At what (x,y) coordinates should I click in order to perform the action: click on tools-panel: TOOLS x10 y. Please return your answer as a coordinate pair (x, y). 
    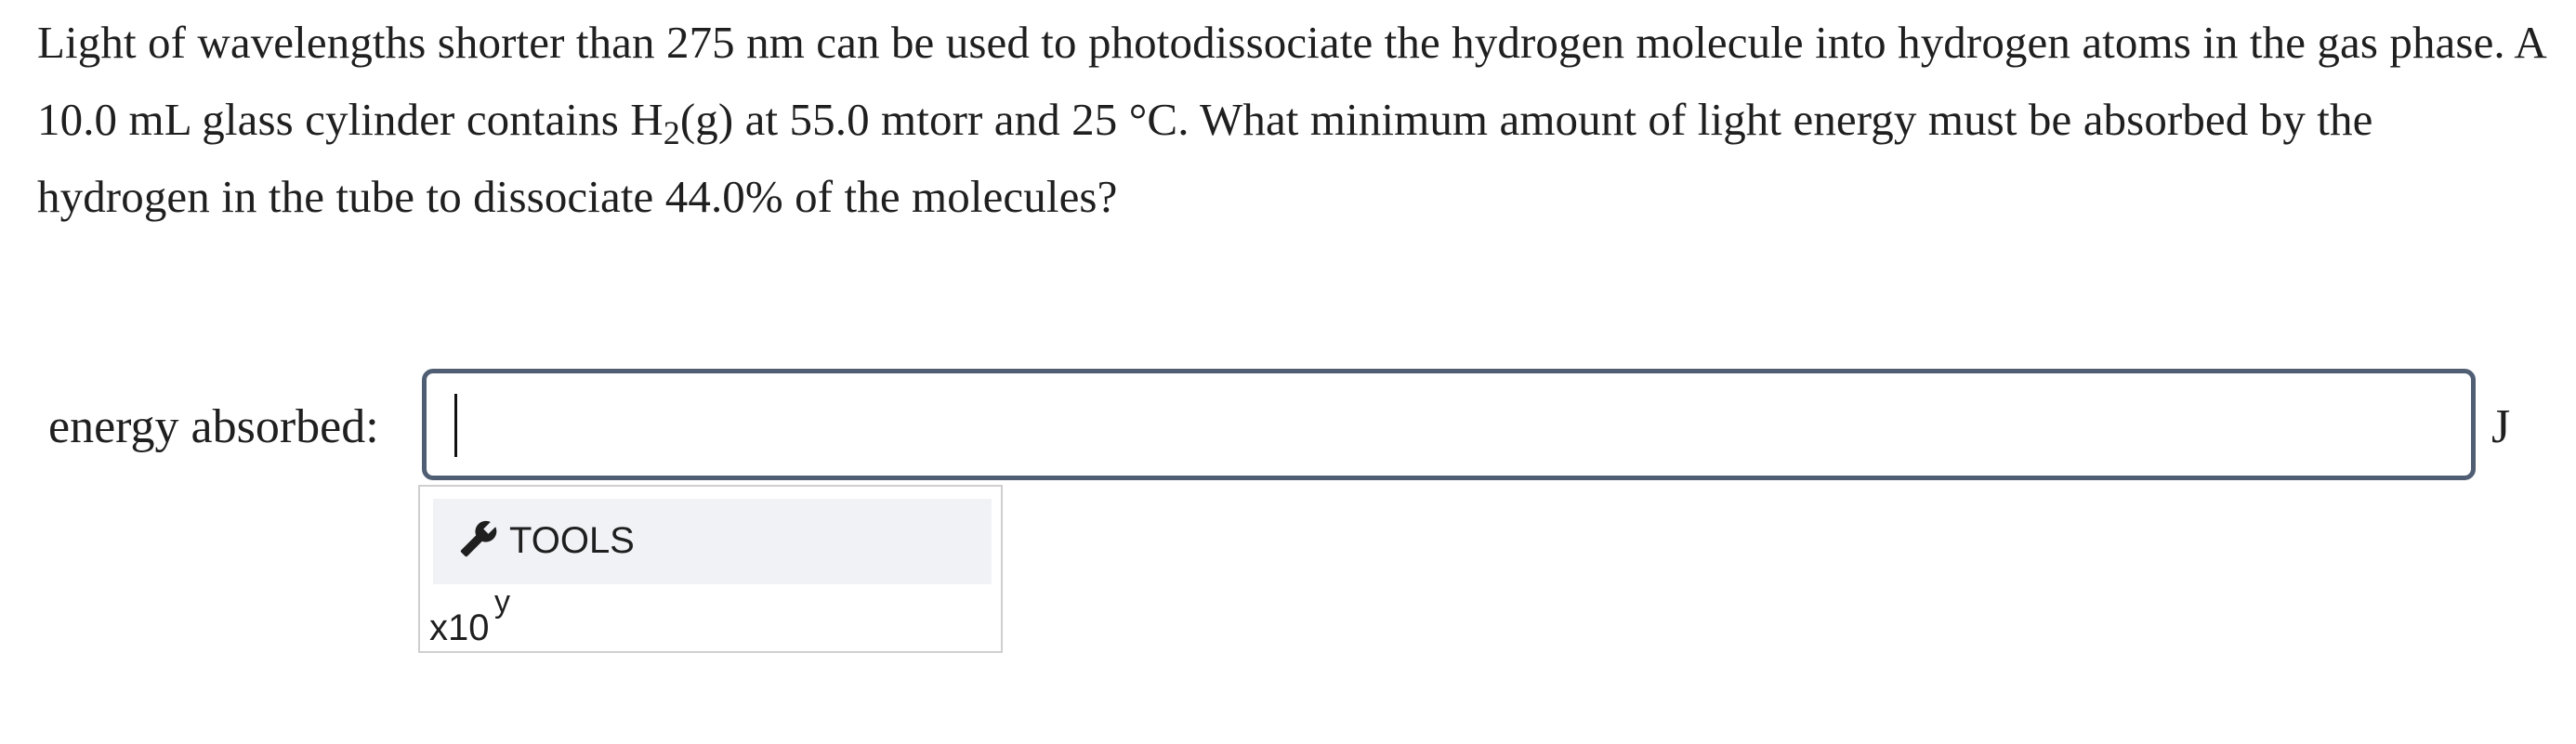
    Looking at the image, I should click on (710, 569).